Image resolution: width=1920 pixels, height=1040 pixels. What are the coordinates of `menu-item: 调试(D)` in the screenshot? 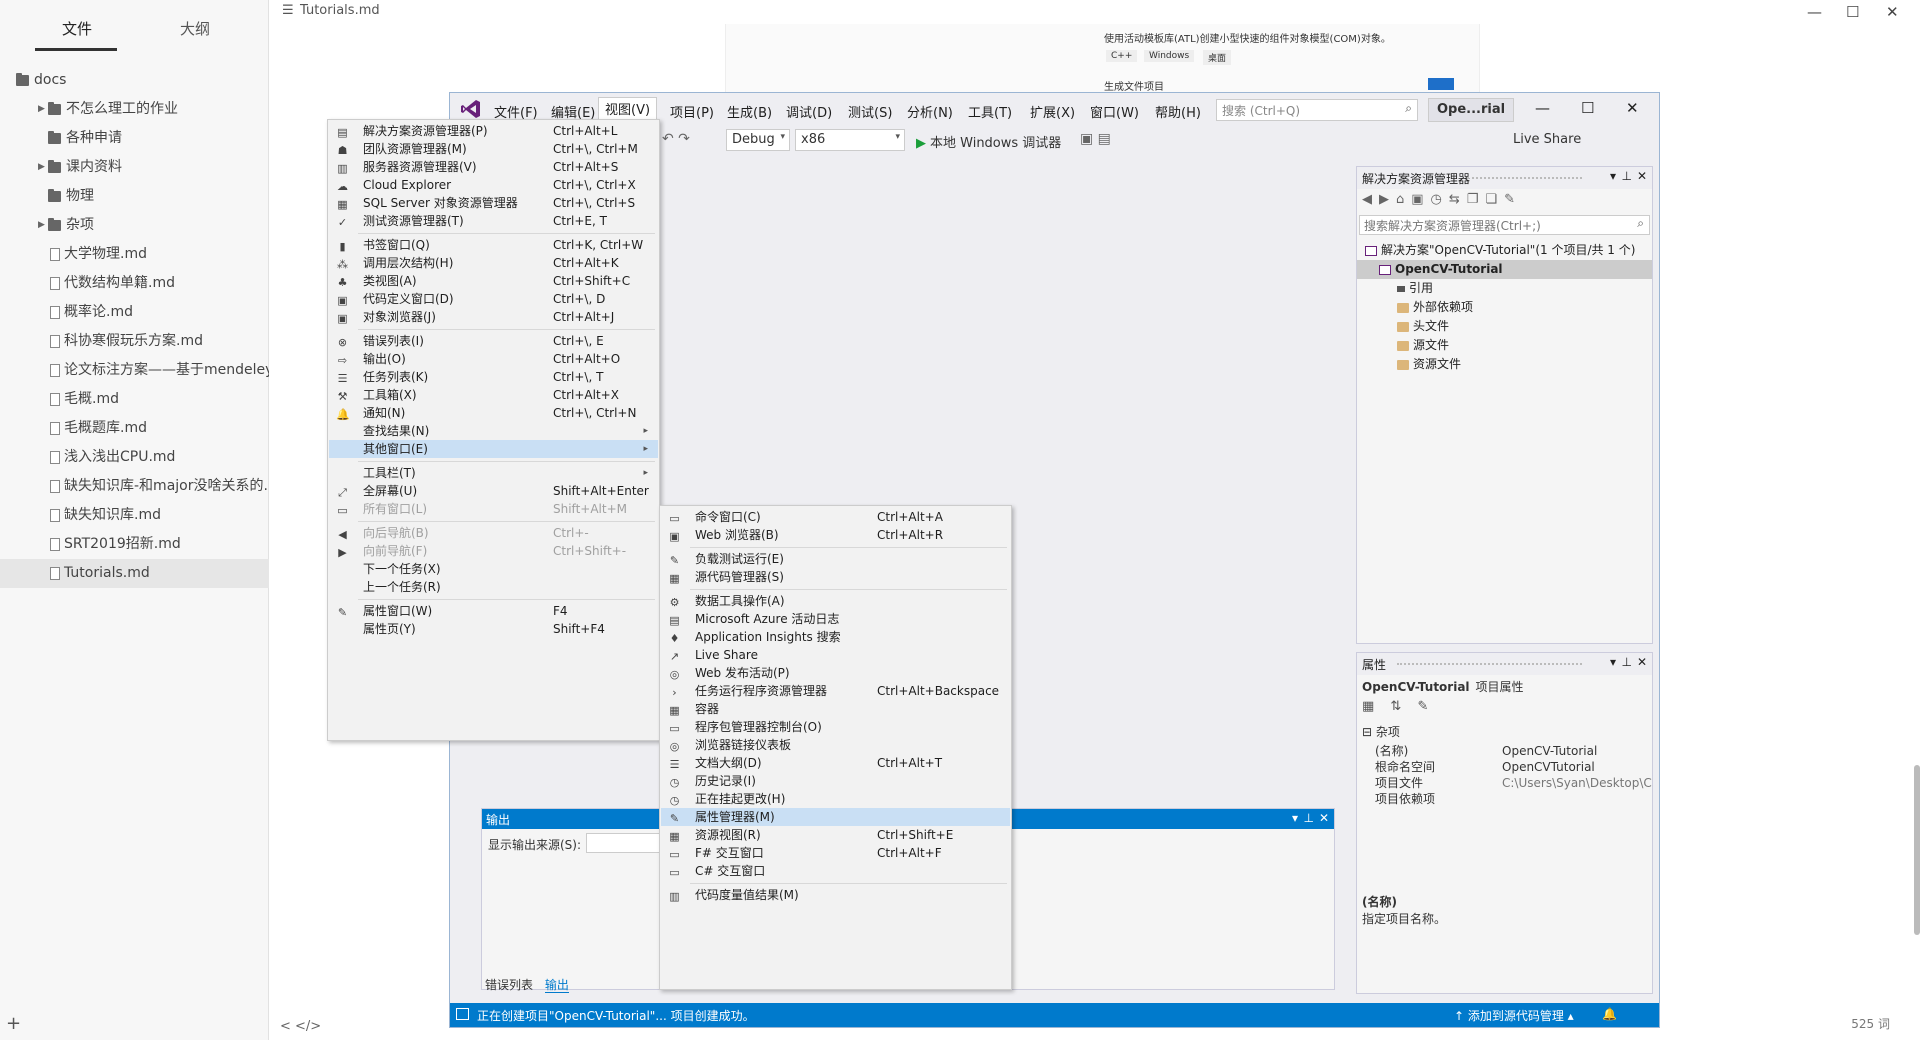 It's located at (809, 111).